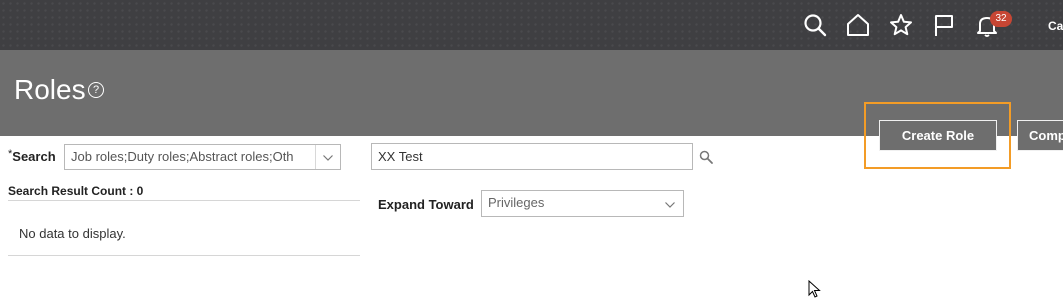 The width and height of the screenshot is (1063, 300). Describe the element at coordinates (814, 289) in the screenshot. I see `mouse-pointer-icon` at that location.